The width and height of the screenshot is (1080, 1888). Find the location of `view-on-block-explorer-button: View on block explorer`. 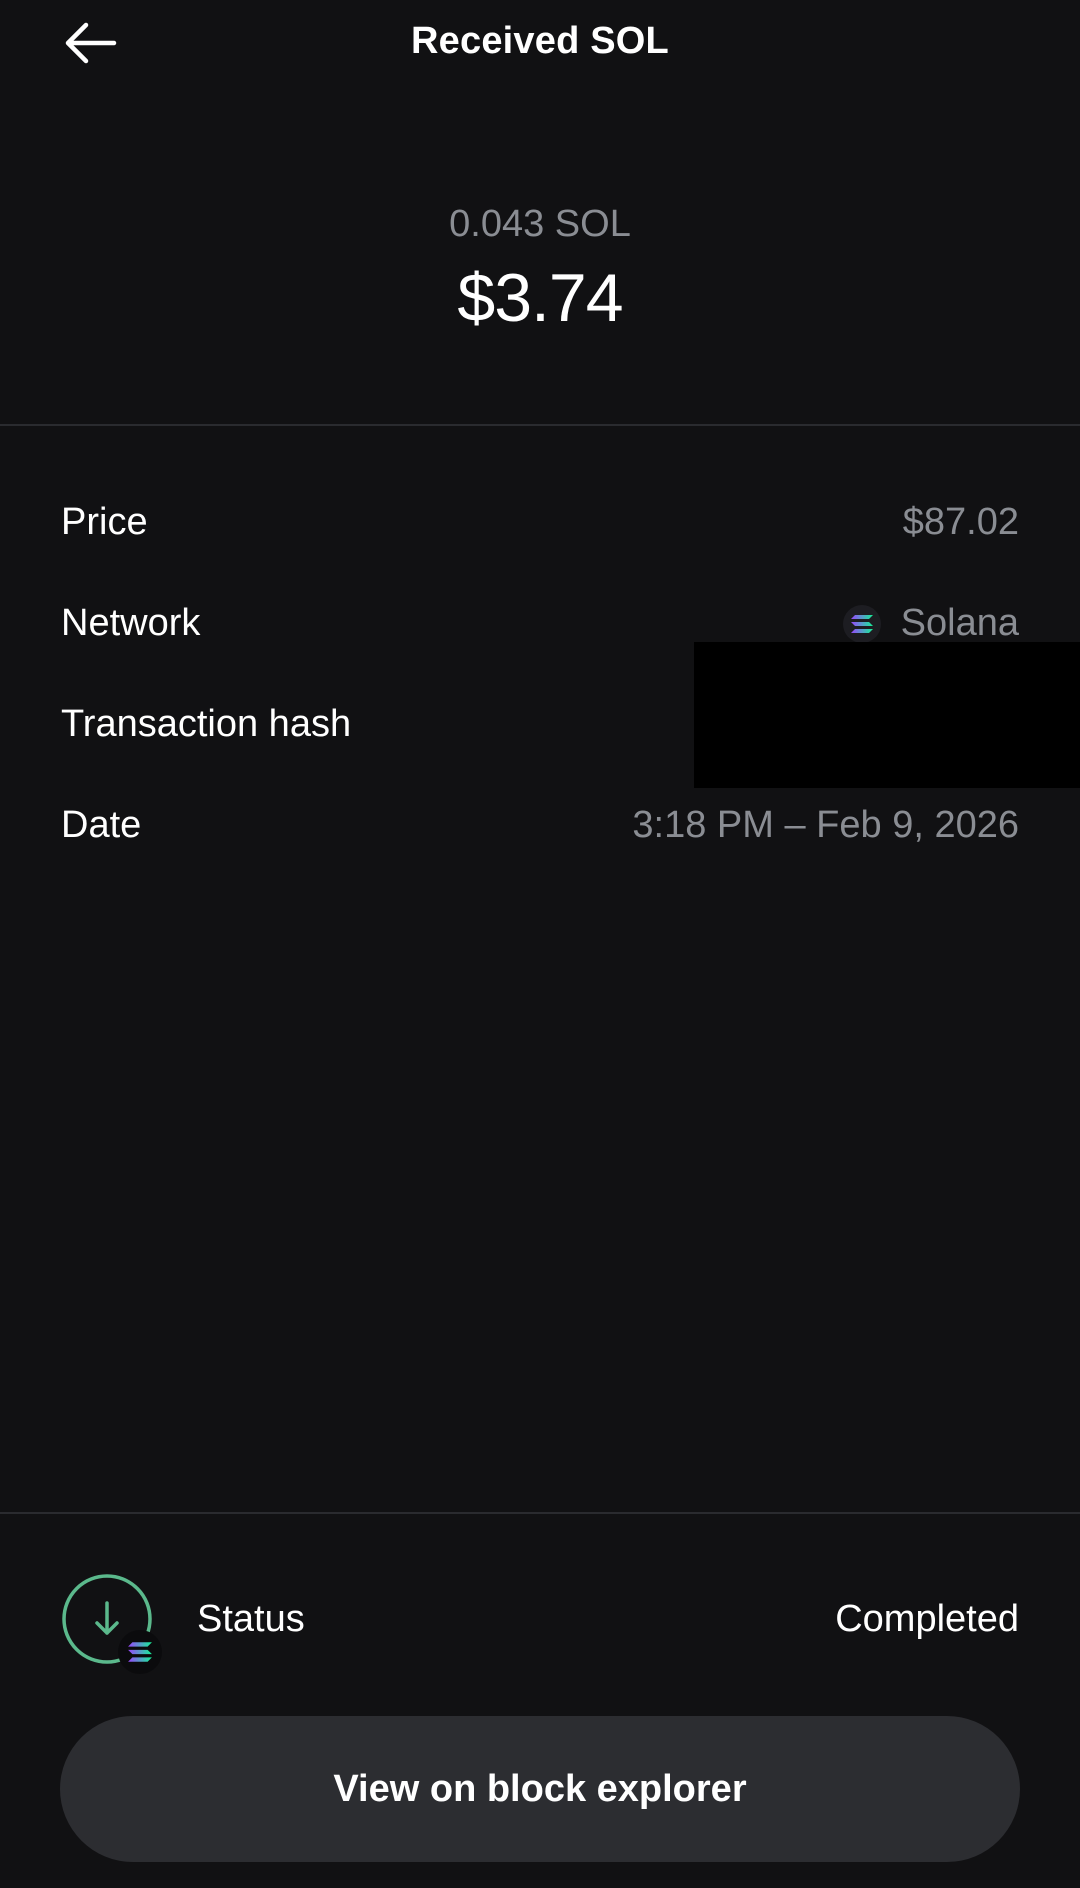

view-on-block-explorer-button: View on block explorer is located at coordinates (540, 1789).